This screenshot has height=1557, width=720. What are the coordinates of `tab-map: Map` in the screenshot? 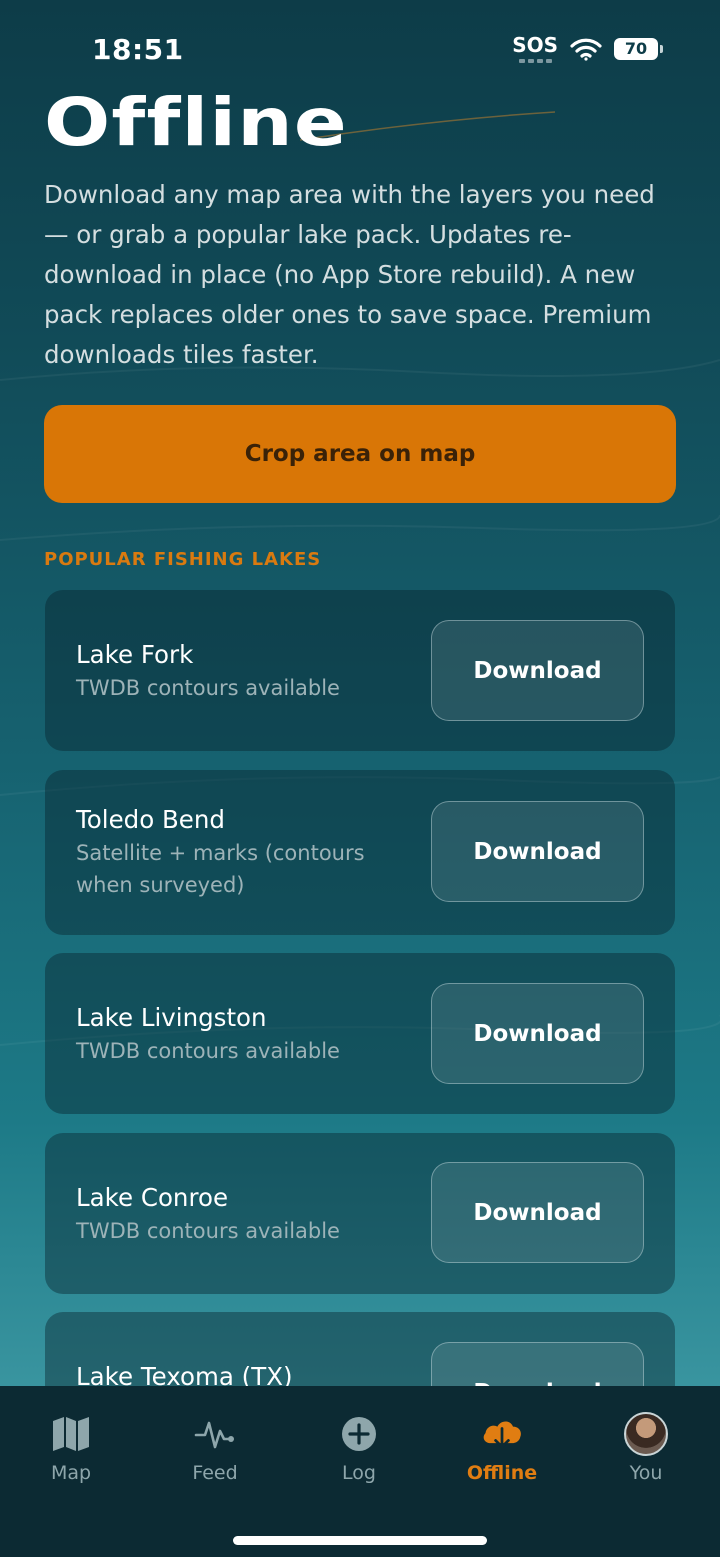 It's located at (71, 1452).